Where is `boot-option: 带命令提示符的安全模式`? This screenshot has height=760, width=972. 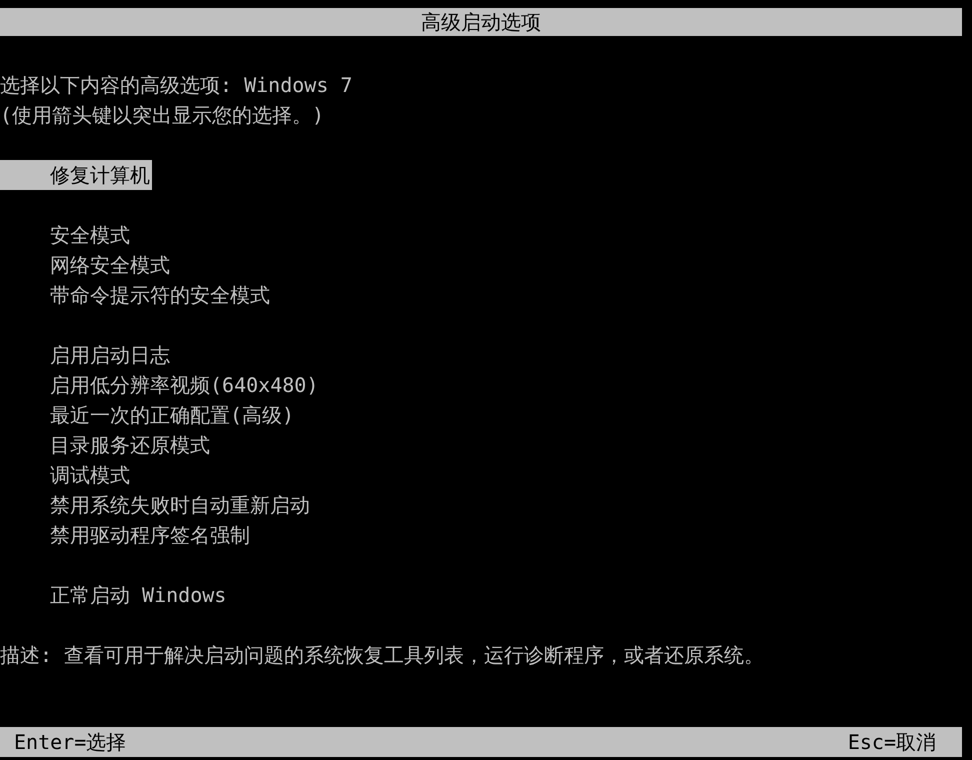
boot-option: 带命令提示符的安全模式 is located at coordinates (136, 295).